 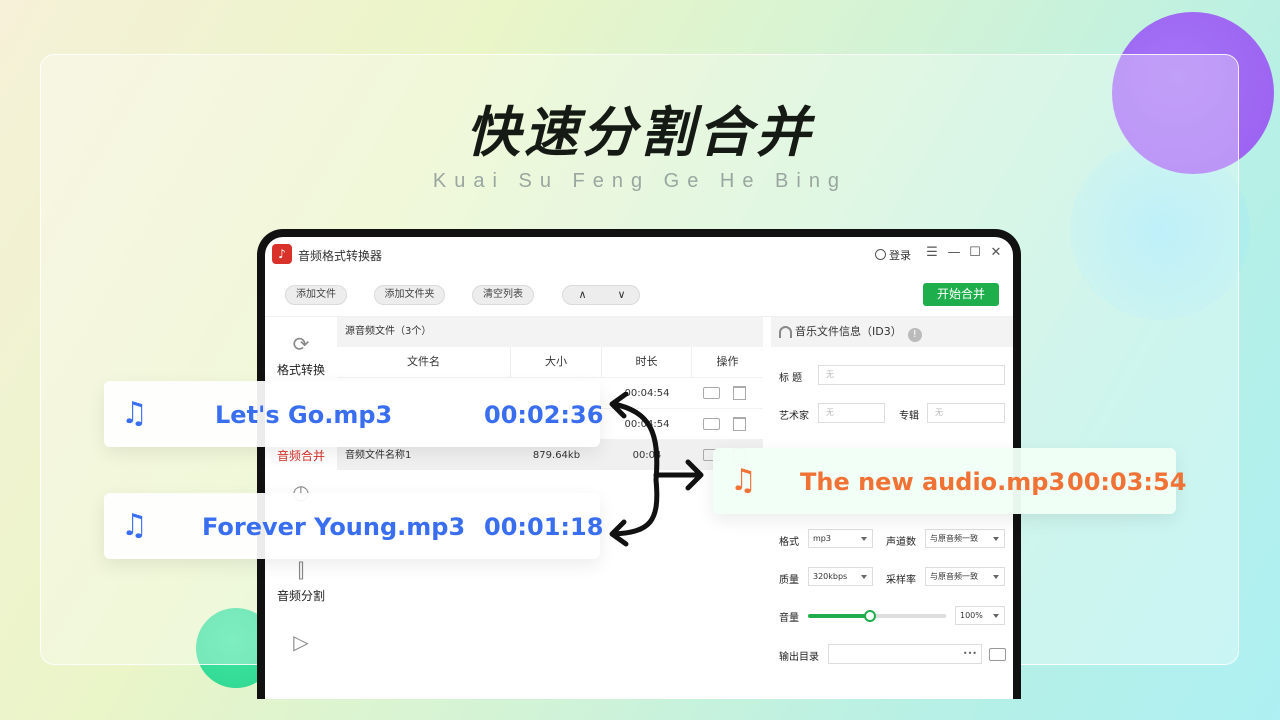 I want to click on reorder-buttons: ∧ ∨, so click(x=601, y=295).